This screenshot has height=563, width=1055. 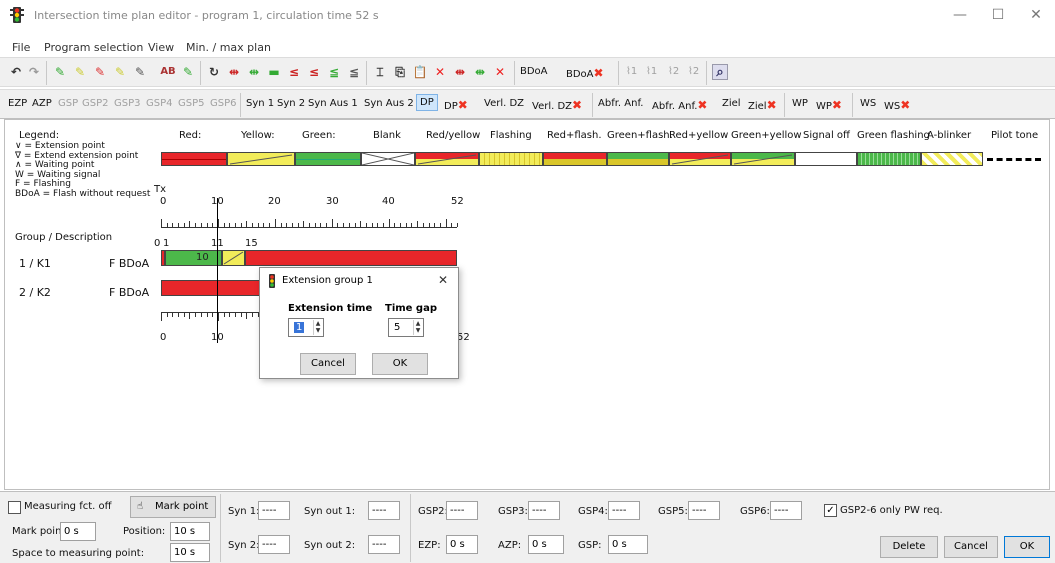 I want to click on extension-time-stepper: 1 ▲ ▼, so click(x=306, y=327).